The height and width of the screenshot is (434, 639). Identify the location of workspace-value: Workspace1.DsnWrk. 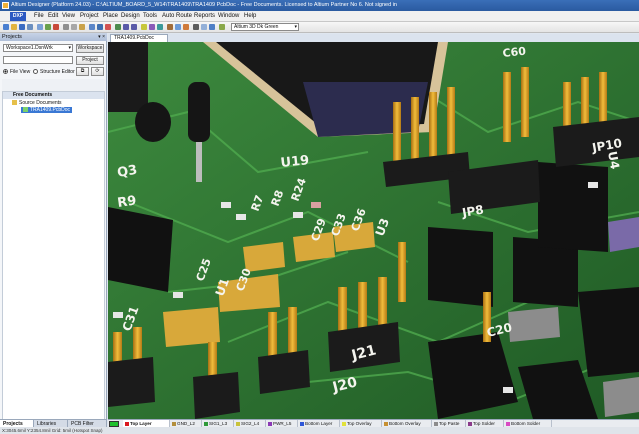
(29, 48).